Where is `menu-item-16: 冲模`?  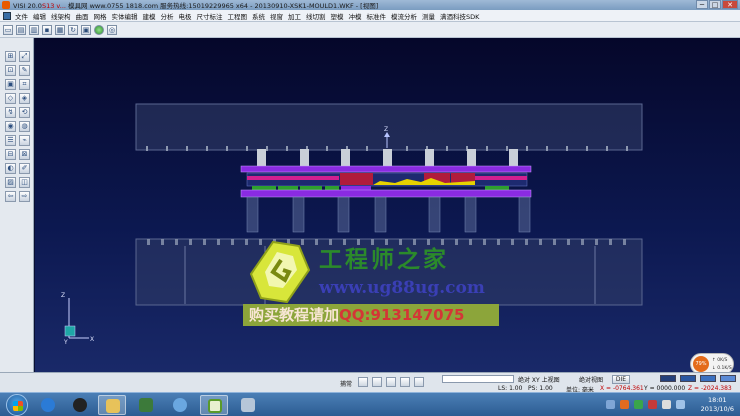 menu-item-16: 冲模 is located at coordinates (355, 16).